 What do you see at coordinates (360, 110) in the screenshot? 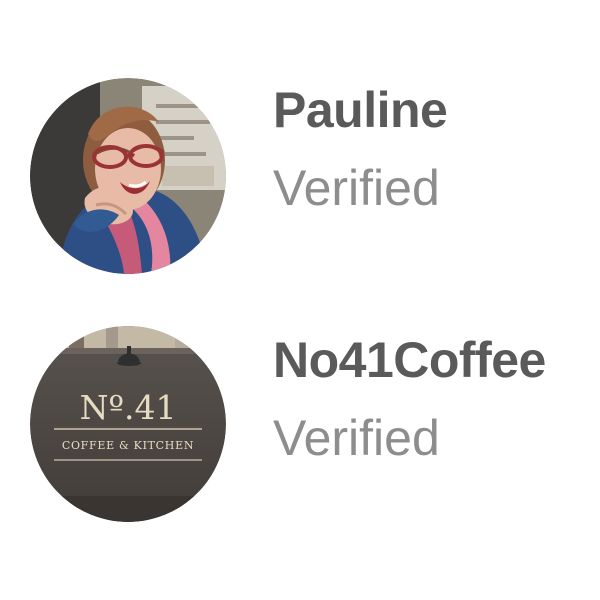
I see `profile-name: Pauline` at bounding box center [360, 110].